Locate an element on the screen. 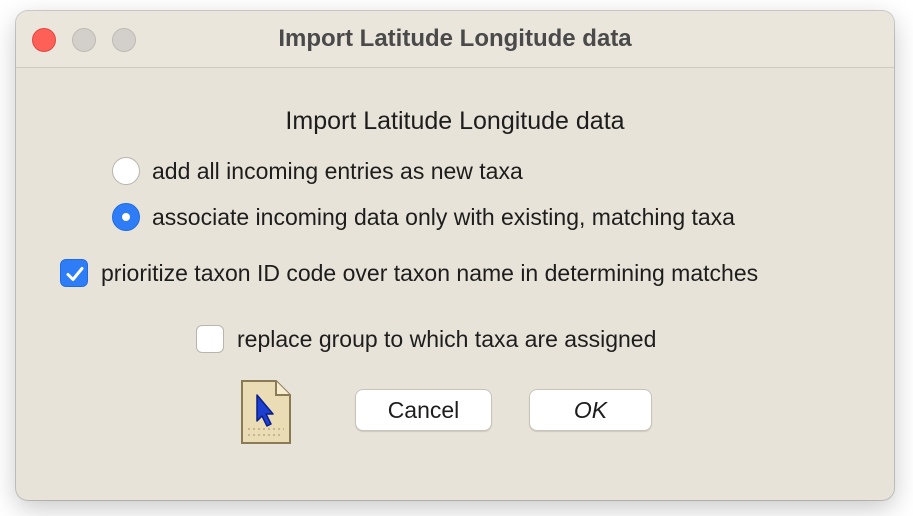 The image size is (913, 516). checkmark-icon is located at coordinates (75, 274).